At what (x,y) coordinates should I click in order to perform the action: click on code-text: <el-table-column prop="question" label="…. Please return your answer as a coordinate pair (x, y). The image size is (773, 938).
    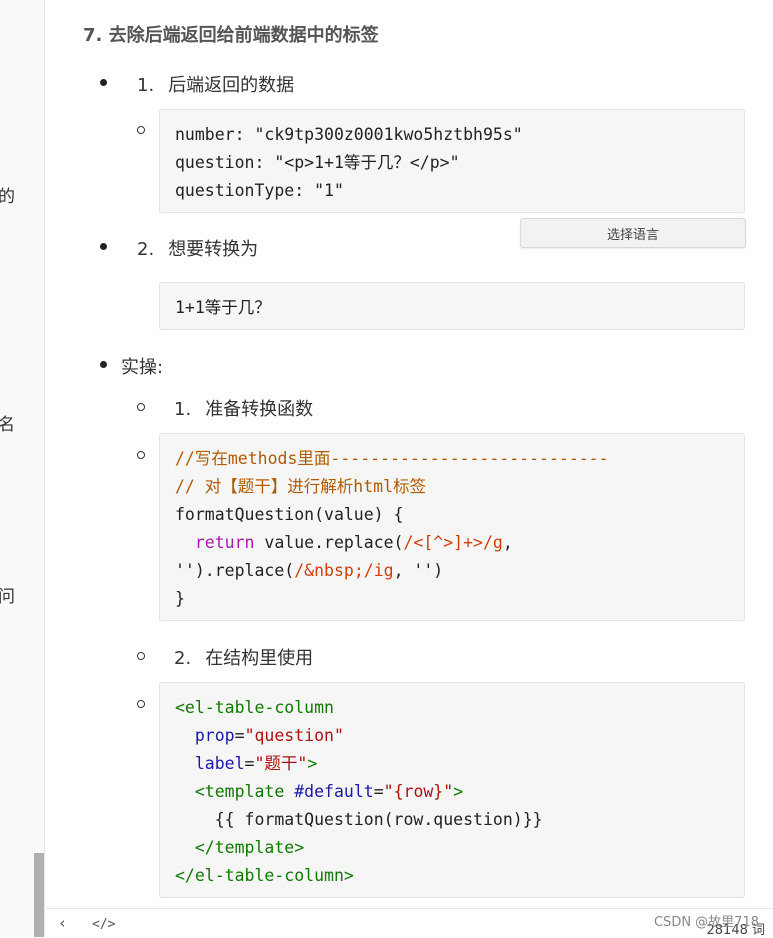
    Looking at the image, I should click on (359, 791).